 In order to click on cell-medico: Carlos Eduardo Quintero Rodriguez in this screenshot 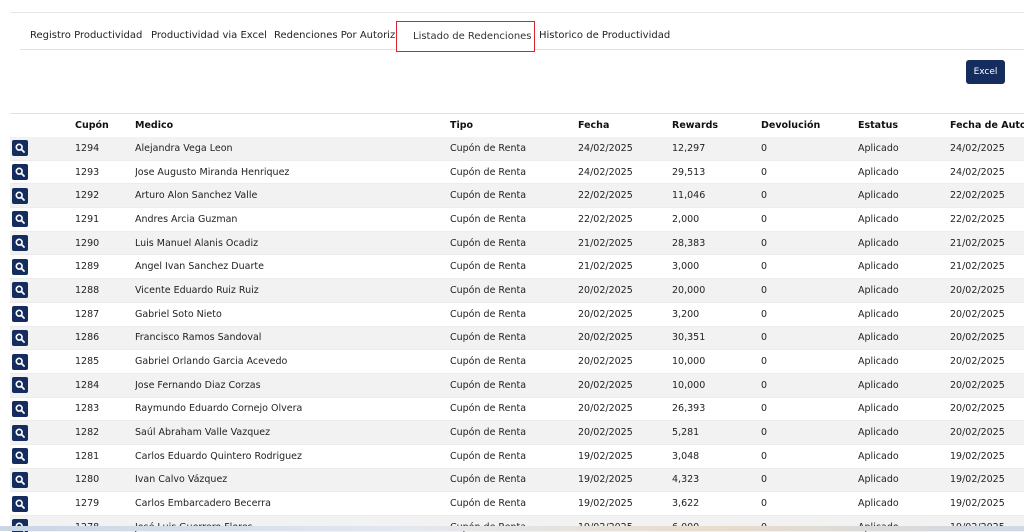, I will do `click(292, 456)`.